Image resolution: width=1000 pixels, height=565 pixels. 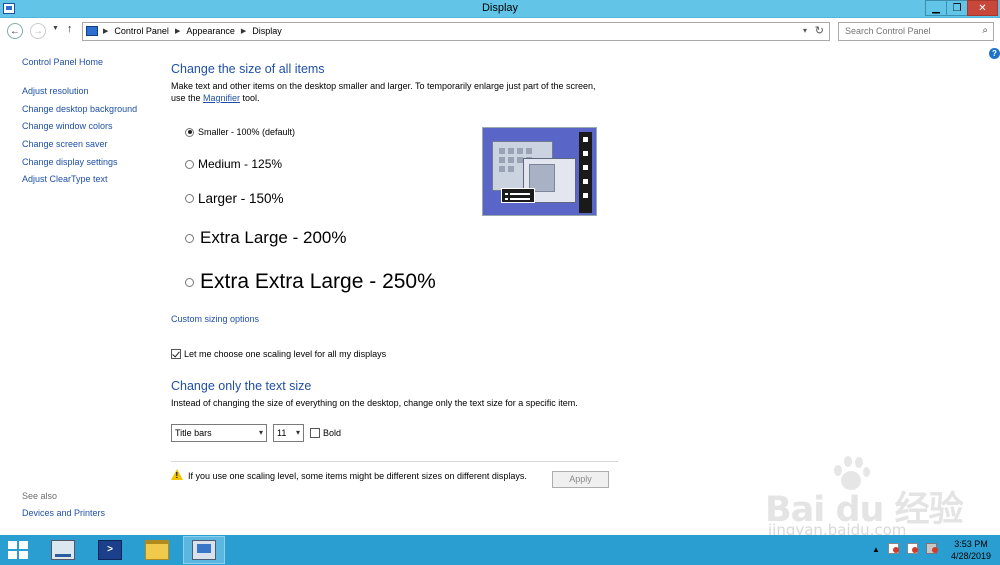 I want to click on divider, so click(x=394, y=461).